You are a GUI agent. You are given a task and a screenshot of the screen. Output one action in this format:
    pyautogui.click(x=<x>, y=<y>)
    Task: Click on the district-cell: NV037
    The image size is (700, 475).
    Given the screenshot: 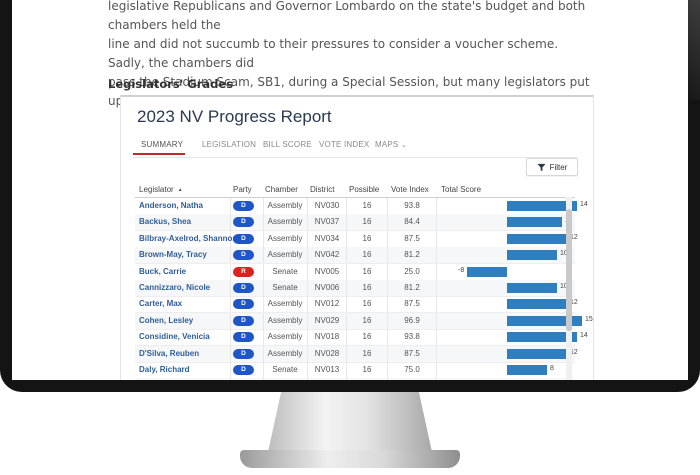 What is the action you would take?
    pyautogui.click(x=327, y=222)
    